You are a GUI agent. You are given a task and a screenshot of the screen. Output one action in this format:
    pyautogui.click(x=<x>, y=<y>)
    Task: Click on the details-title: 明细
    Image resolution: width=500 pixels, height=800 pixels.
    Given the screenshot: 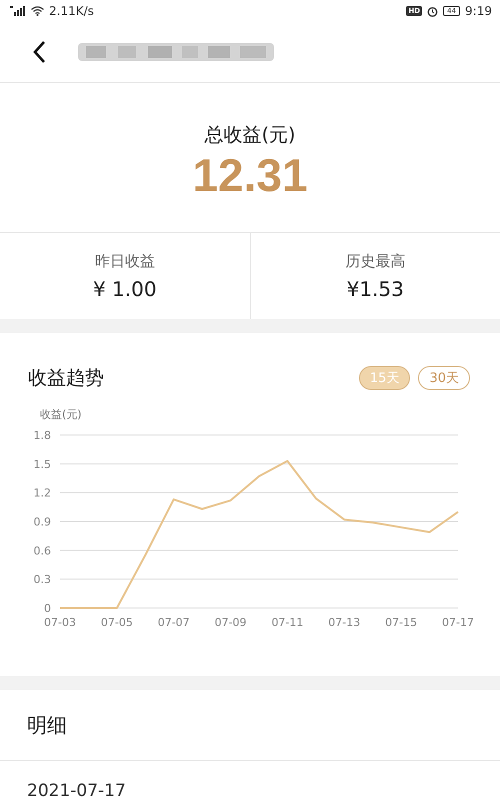 What is the action you would take?
    pyautogui.click(x=250, y=725)
    